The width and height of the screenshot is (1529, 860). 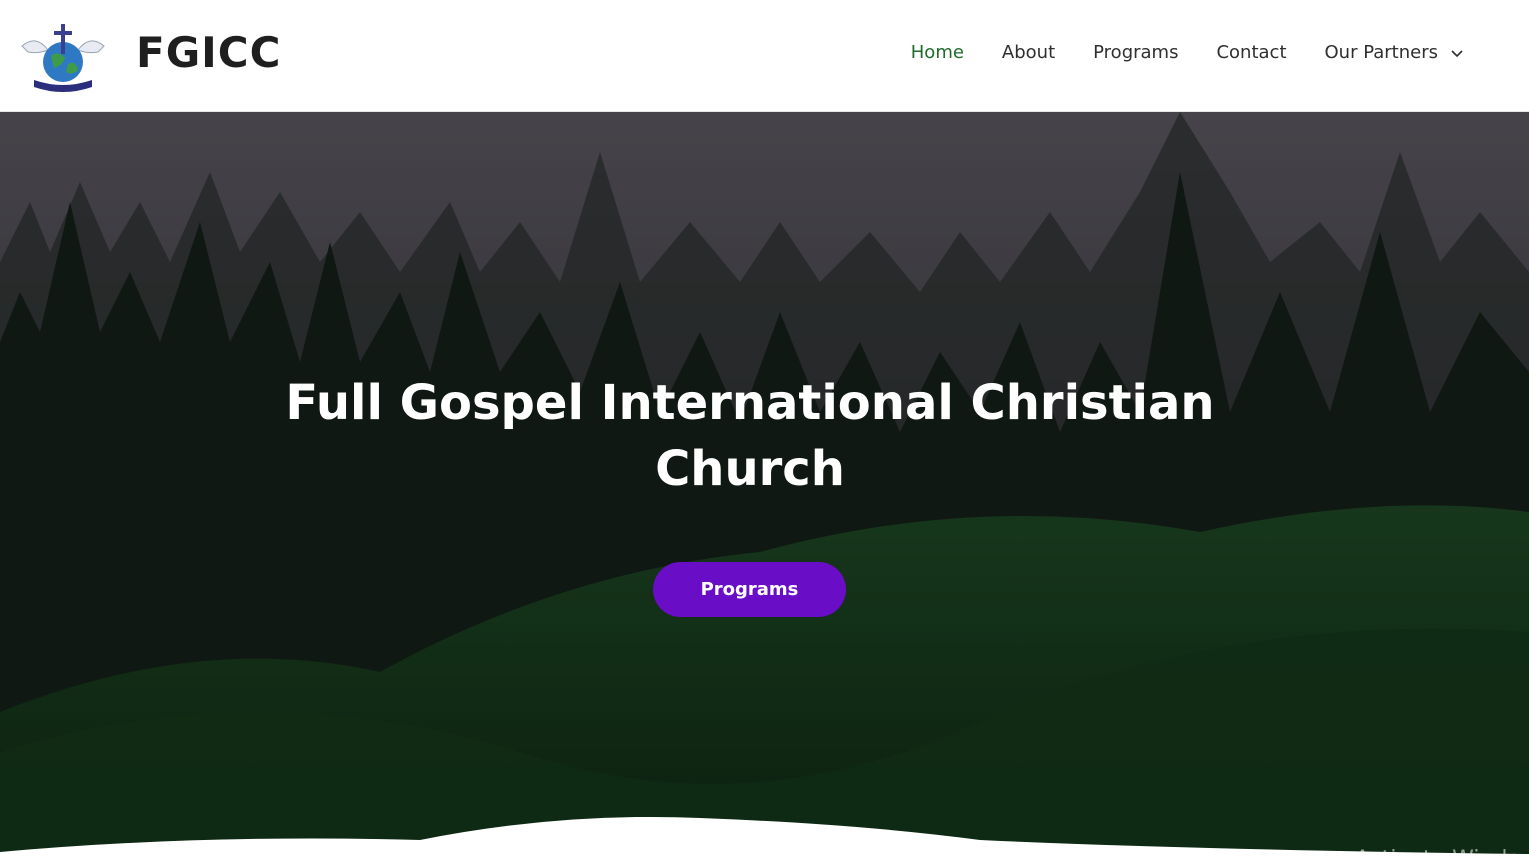 I want to click on nav-contact-label: Contact, so click(x=1251, y=52).